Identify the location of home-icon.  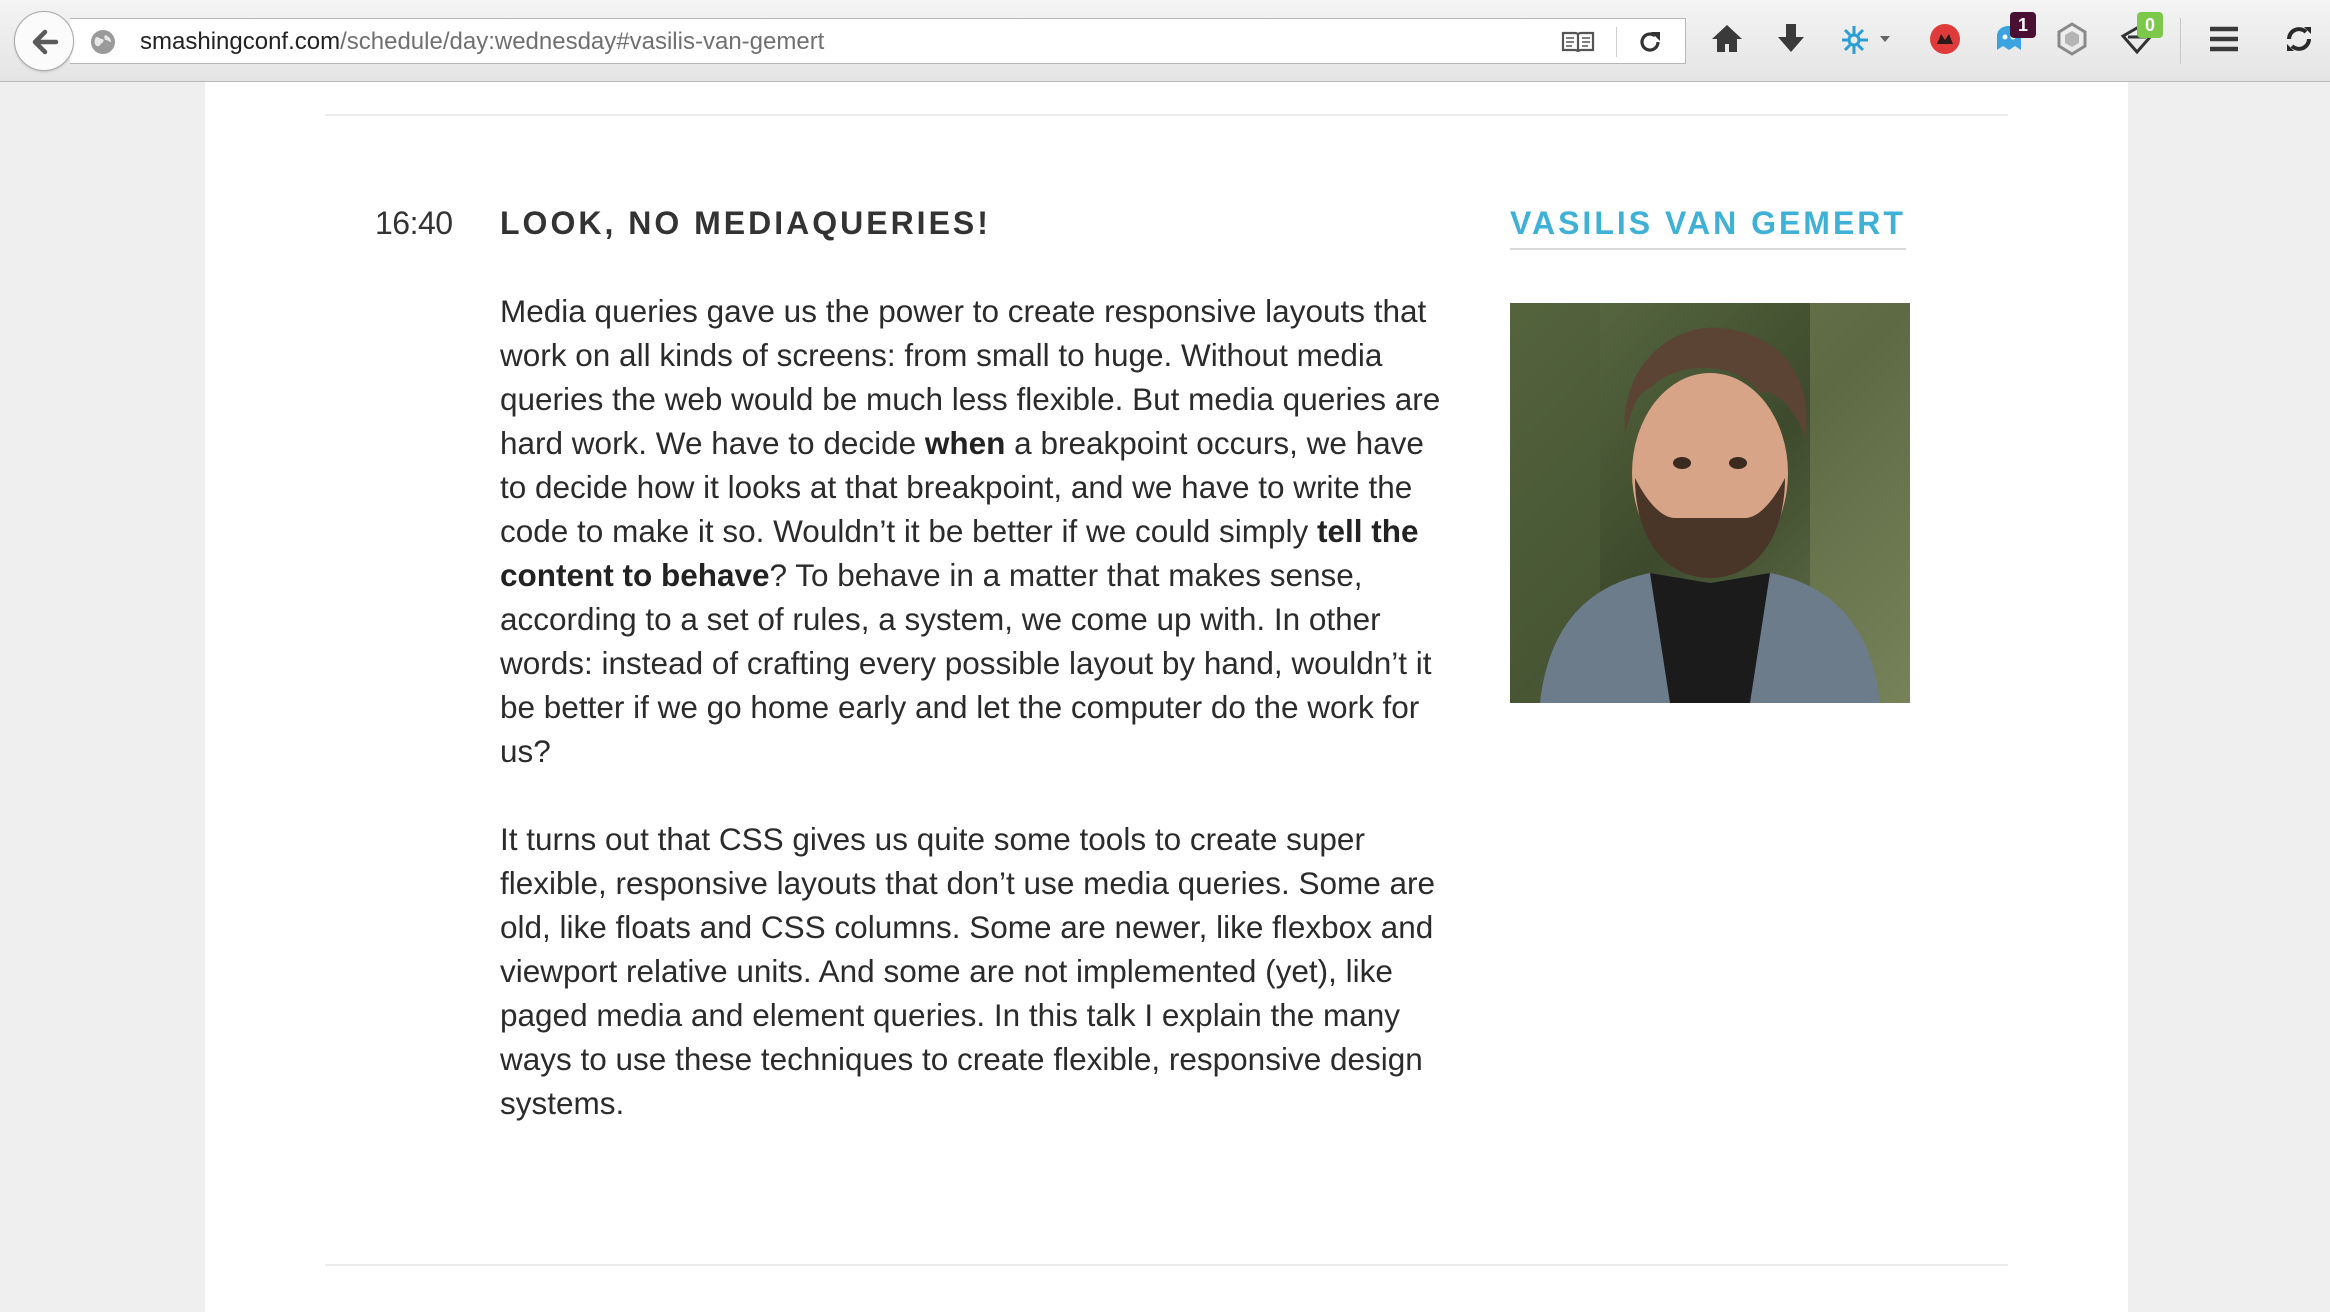
(1727, 41).